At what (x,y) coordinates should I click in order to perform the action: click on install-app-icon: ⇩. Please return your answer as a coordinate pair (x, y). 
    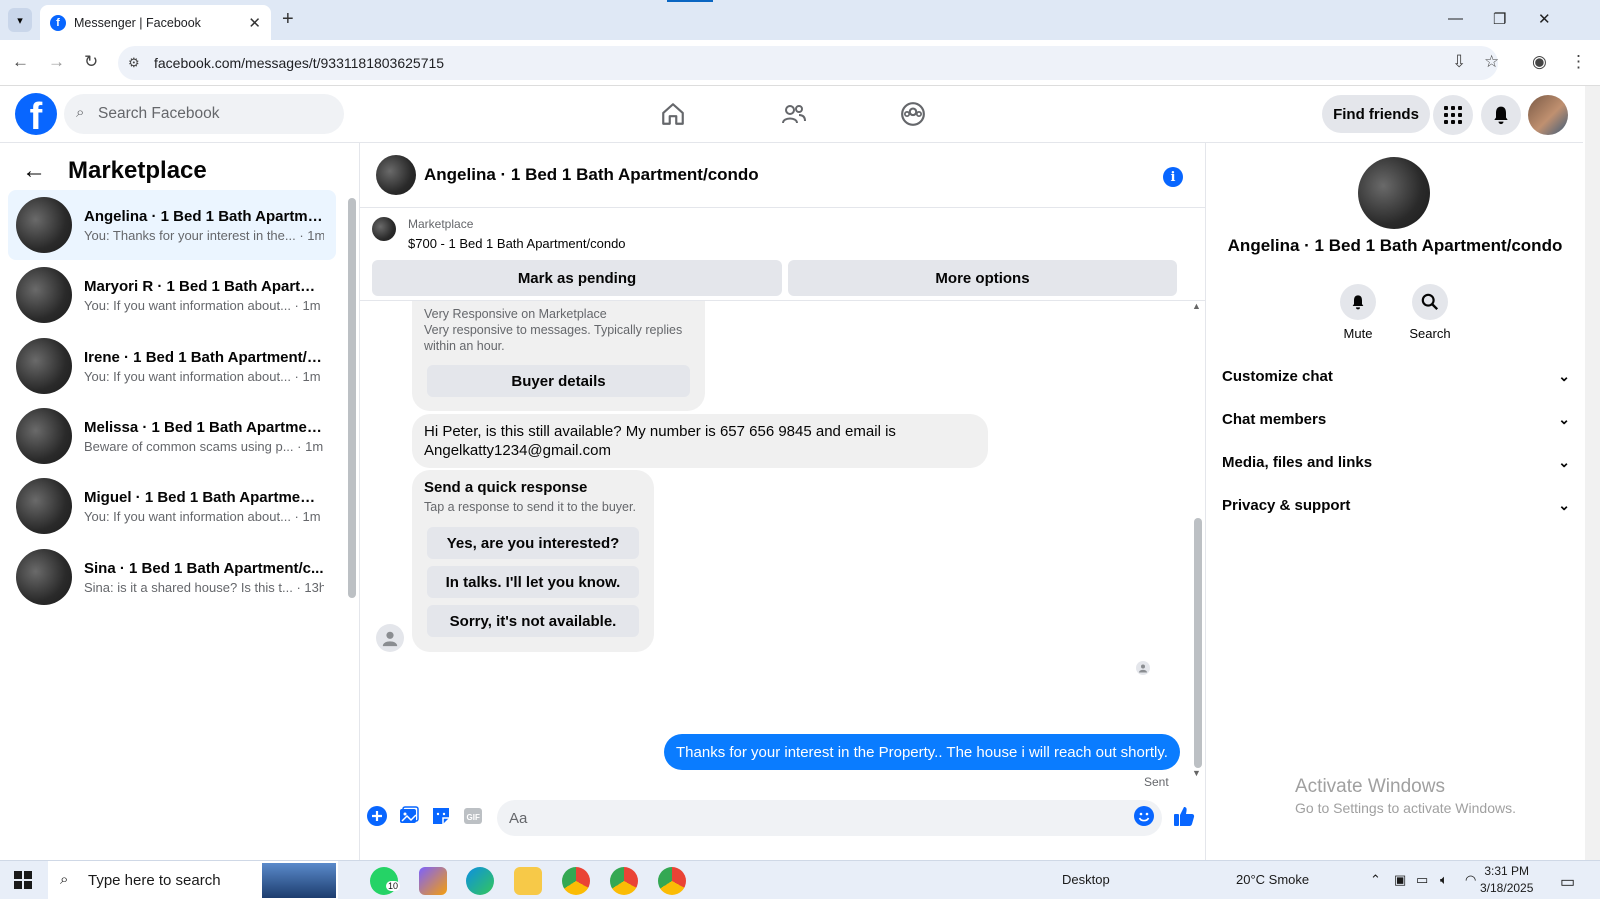
    Looking at the image, I should click on (1459, 62).